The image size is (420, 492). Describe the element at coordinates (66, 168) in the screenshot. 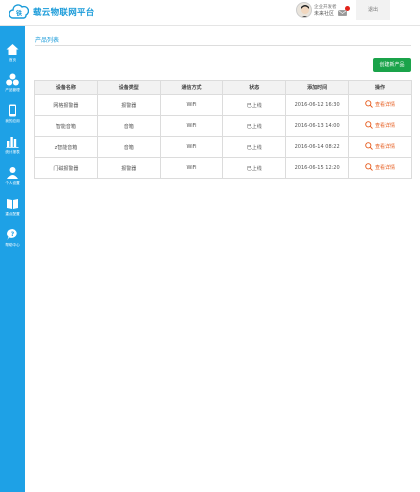

I see `device-name: 门磁报警器` at that location.